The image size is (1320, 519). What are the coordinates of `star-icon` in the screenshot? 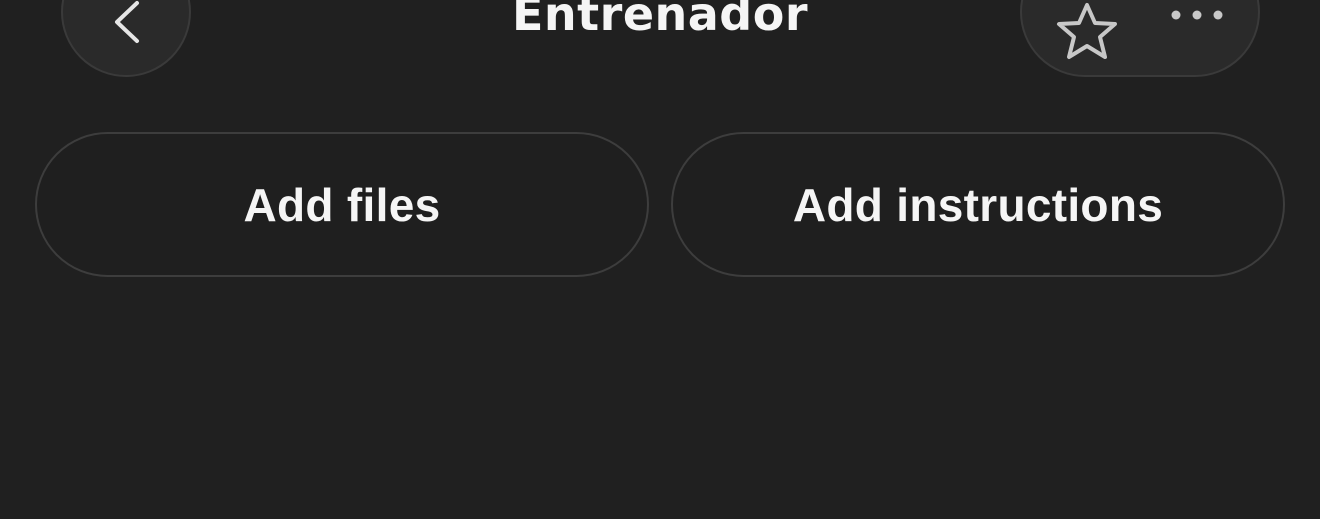 It's located at (1087, 31).